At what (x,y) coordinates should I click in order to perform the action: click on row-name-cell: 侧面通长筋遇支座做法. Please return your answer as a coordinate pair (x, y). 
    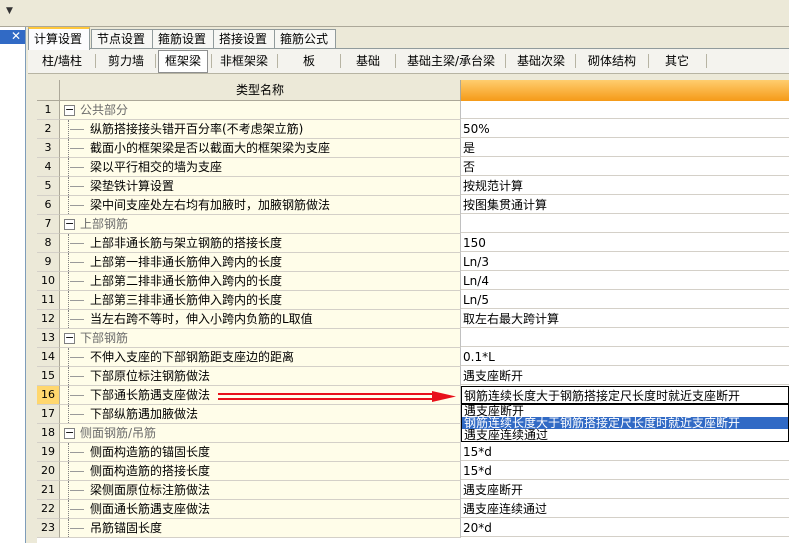
    Looking at the image, I should click on (260, 509).